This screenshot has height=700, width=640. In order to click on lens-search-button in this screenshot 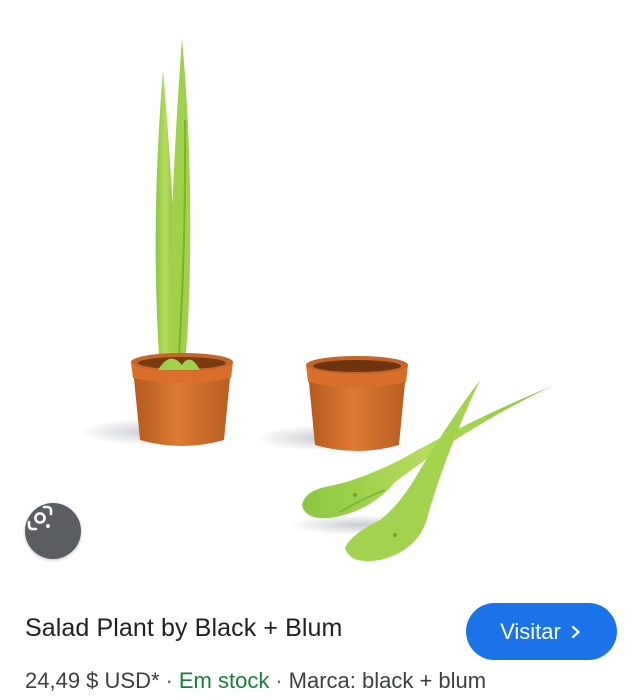, I will do `click(53, 531)`.